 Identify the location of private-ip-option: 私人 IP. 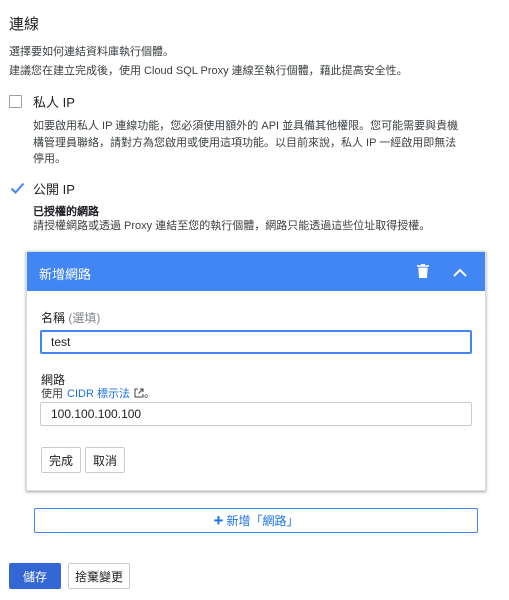
(42, 101).